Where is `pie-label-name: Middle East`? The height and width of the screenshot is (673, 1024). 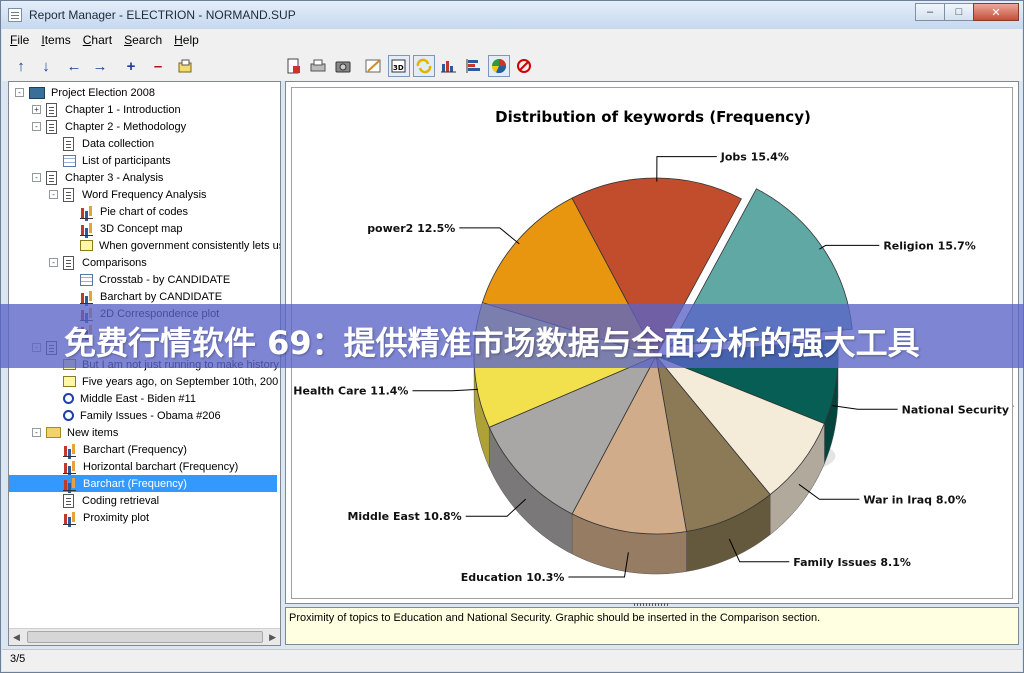
pie-label-name: Middle East is located at coordinates (385, 516).